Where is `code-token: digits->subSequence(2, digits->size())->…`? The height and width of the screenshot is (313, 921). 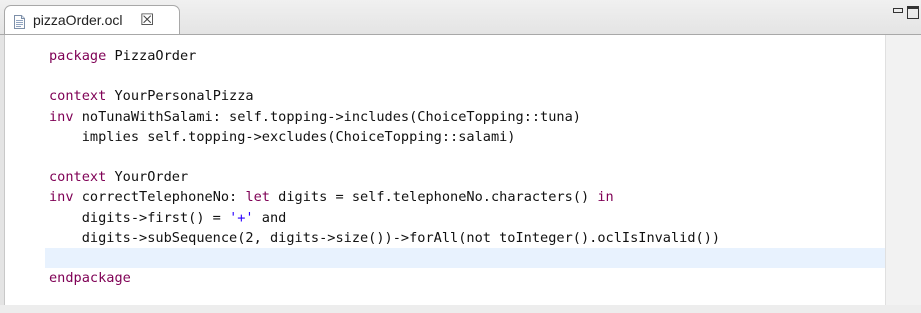
code-token: digits->subSequence(2, digits->size())->… is located at coordinates (385, 237).